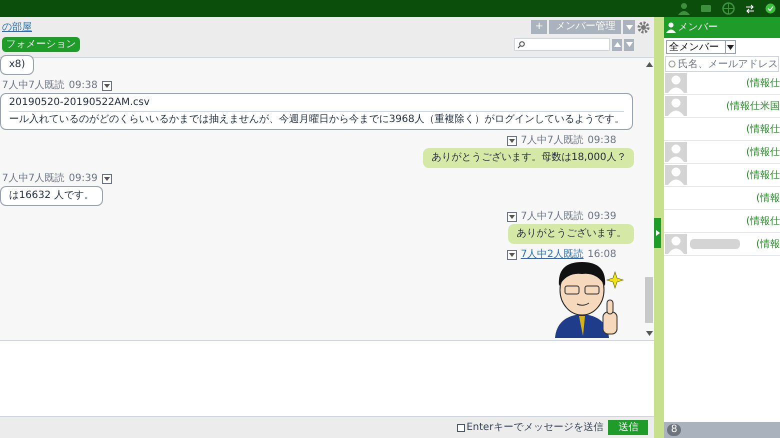  What do you see at coordinates (327, 378) in the screenshot?
I see `message-input` at bounding box center [327, 378].